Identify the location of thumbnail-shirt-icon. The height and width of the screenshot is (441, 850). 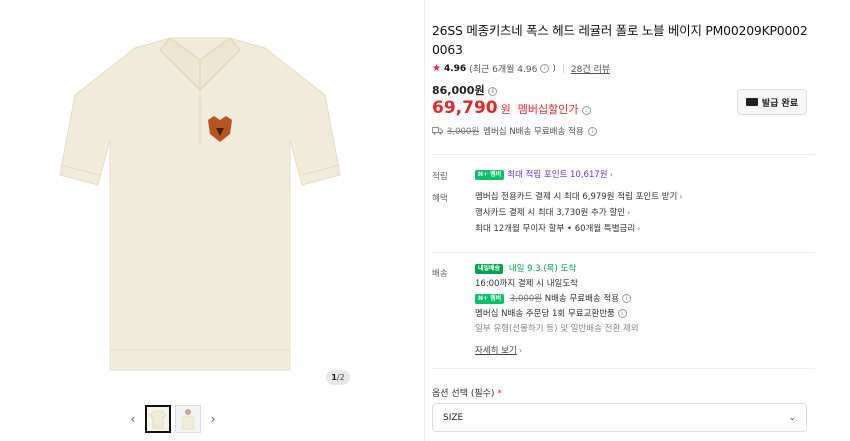
(158, 419).